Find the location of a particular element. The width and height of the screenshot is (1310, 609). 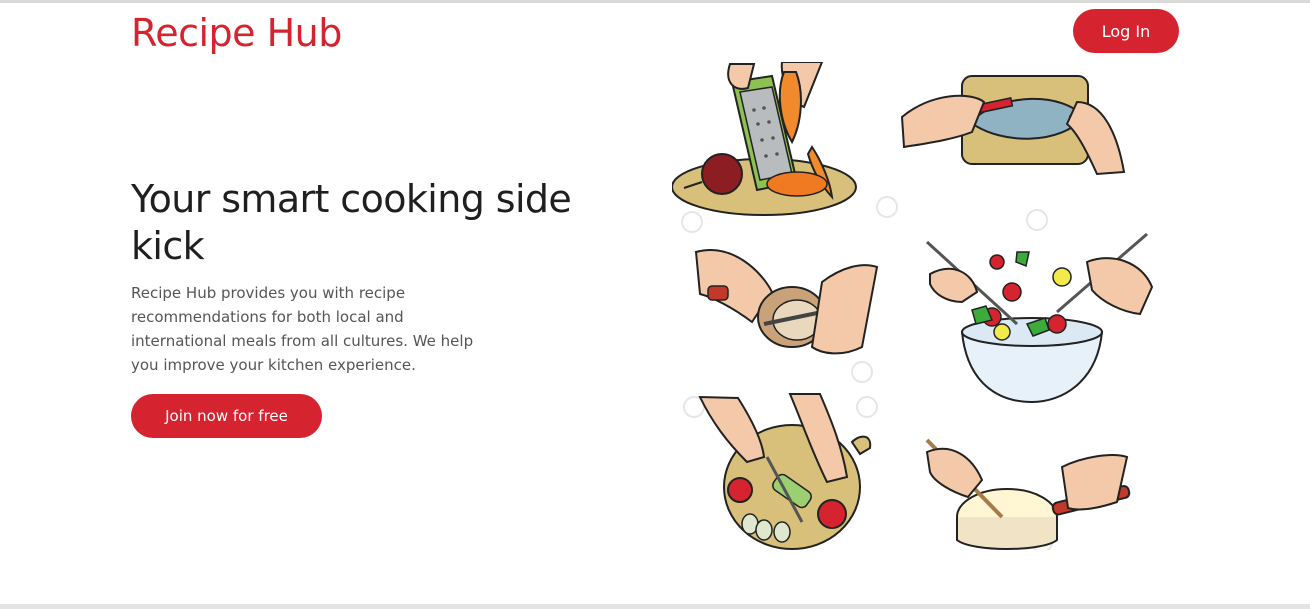

bottom-border is located at coordinates (655, 606).